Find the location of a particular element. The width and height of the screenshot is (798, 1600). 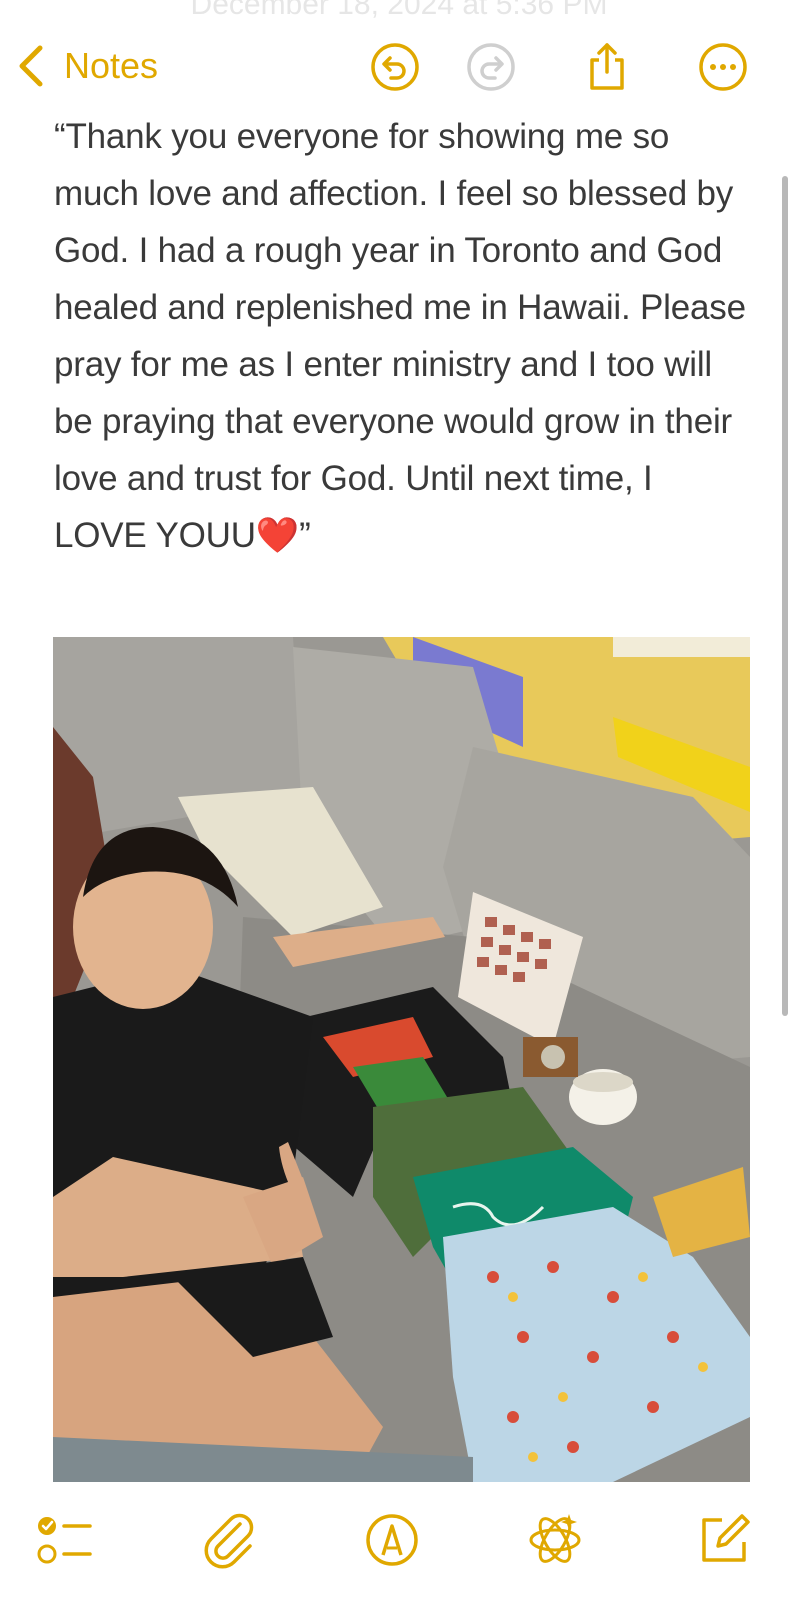

apple-intelligence-button is located at coordinates (555, 1540).